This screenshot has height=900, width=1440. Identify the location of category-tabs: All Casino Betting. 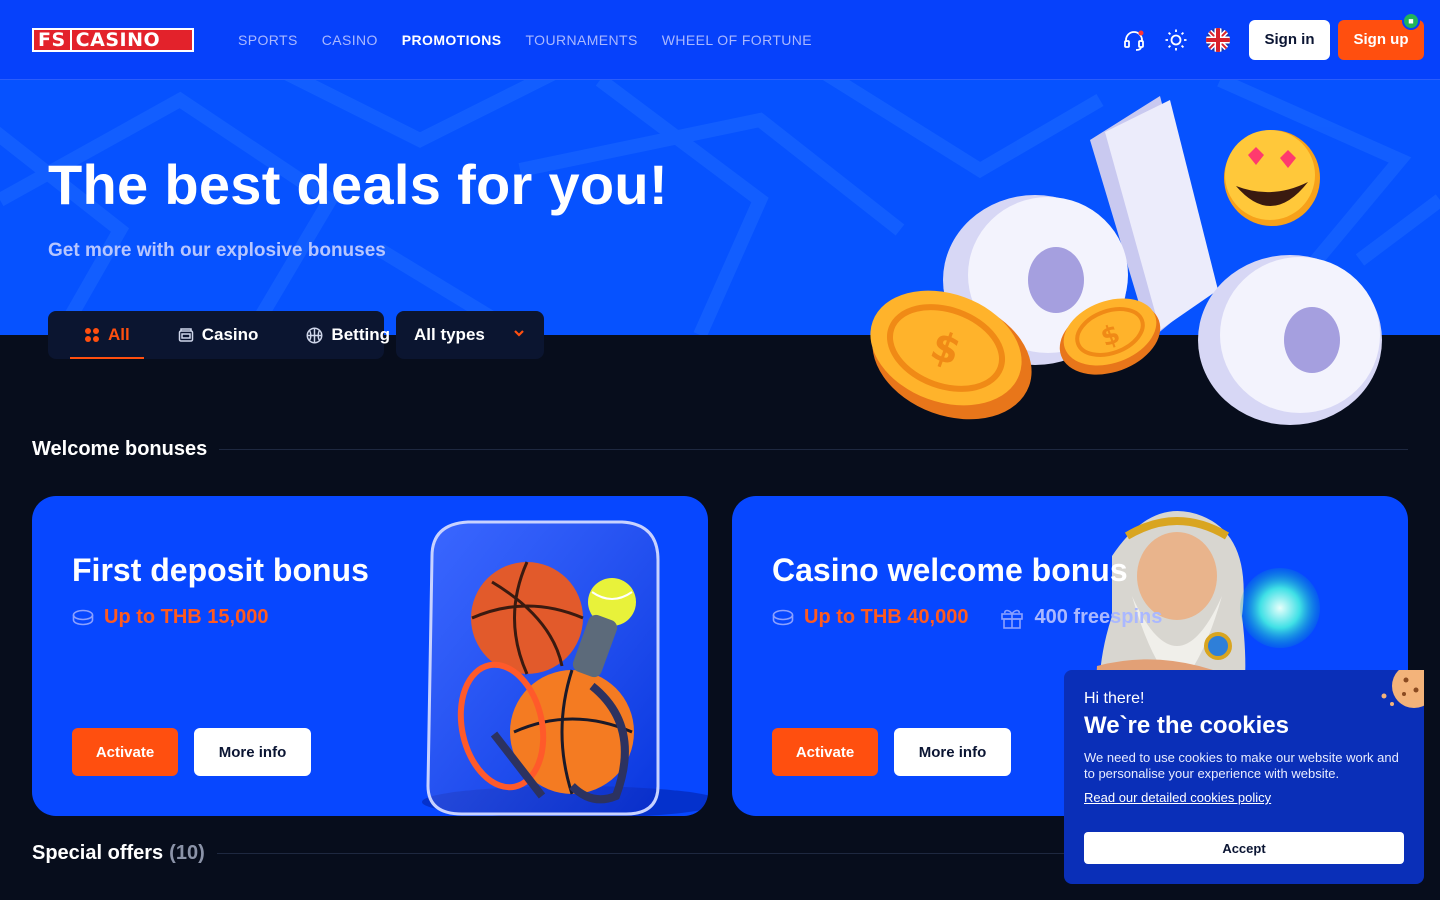
(219, 335).